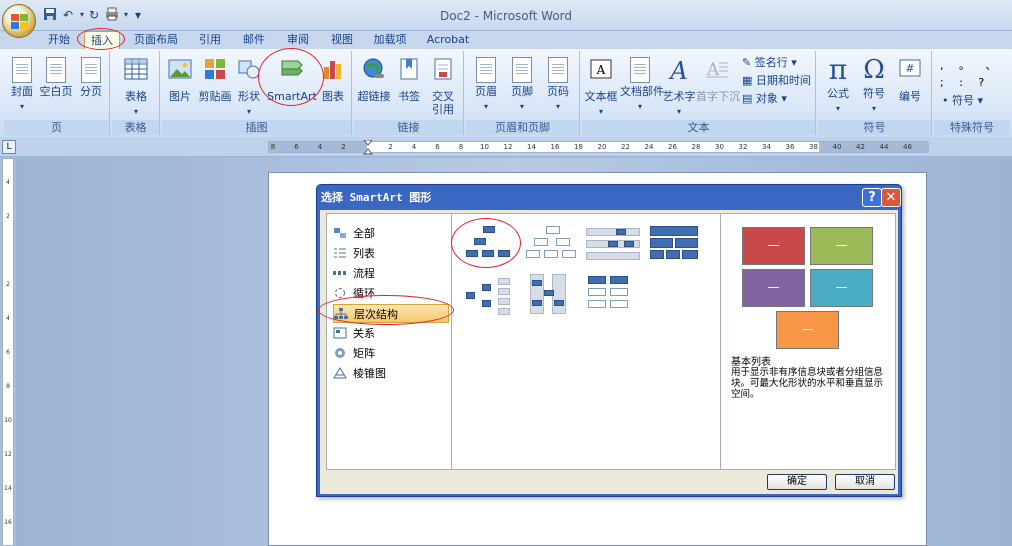 The width and height of the screenshot is (1012, 546). I want to click on layout-table-hierarchy, so click(676, 243).